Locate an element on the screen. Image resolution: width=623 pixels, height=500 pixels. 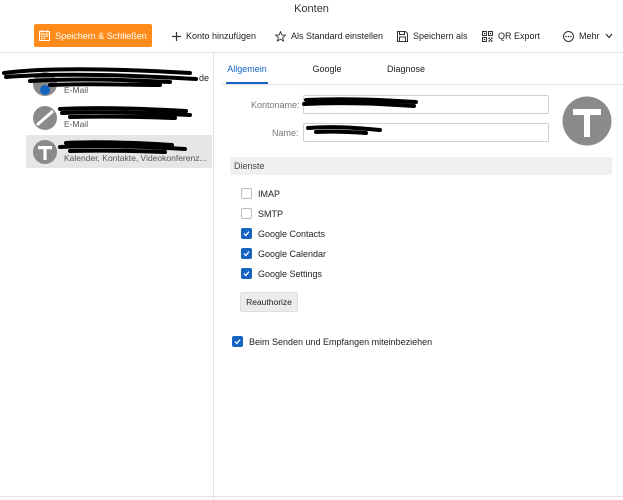
name-field is located at coordinates (426, 132).